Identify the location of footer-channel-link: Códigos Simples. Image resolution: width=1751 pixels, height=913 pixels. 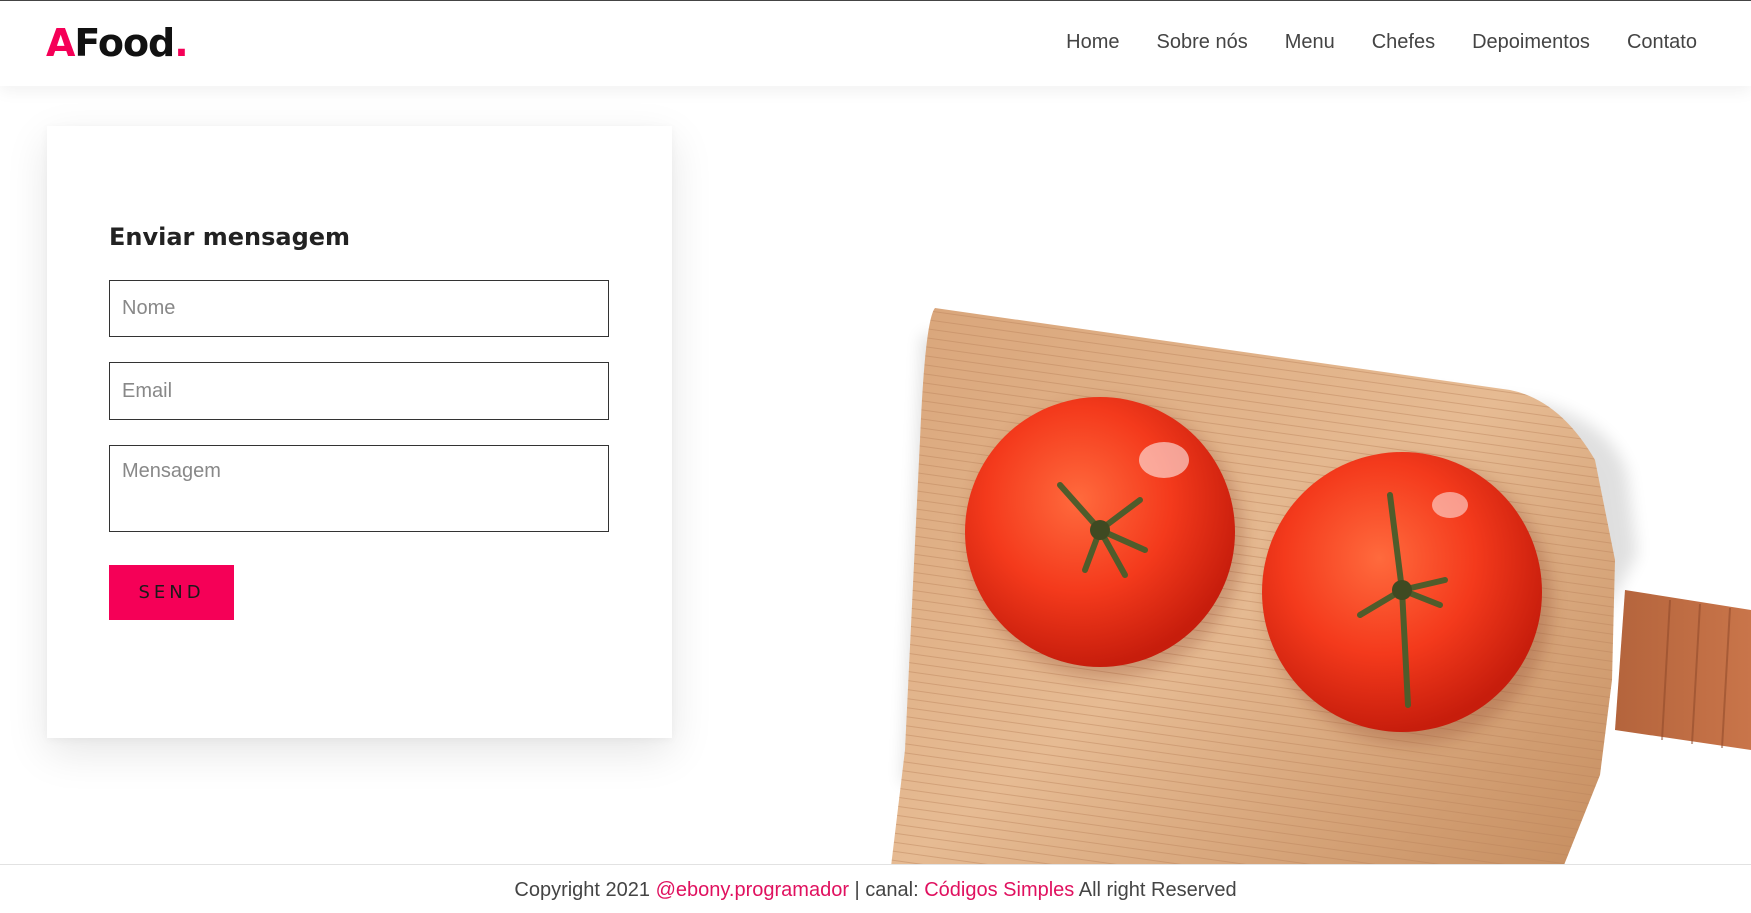
(999, 890).